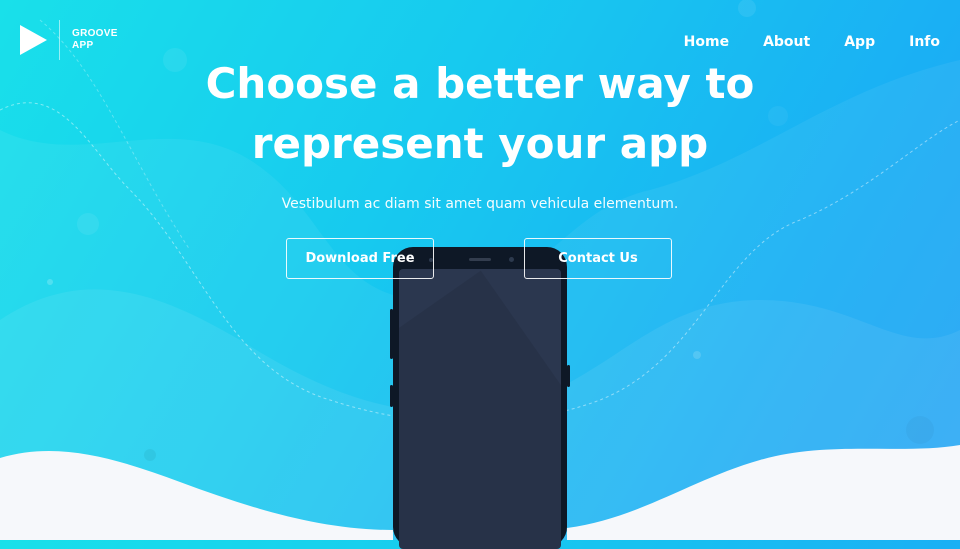  What do you see at coordinates (859, 42) in the screenshot?
I see `nav-item-app: App` at bounding box center [859, 42].